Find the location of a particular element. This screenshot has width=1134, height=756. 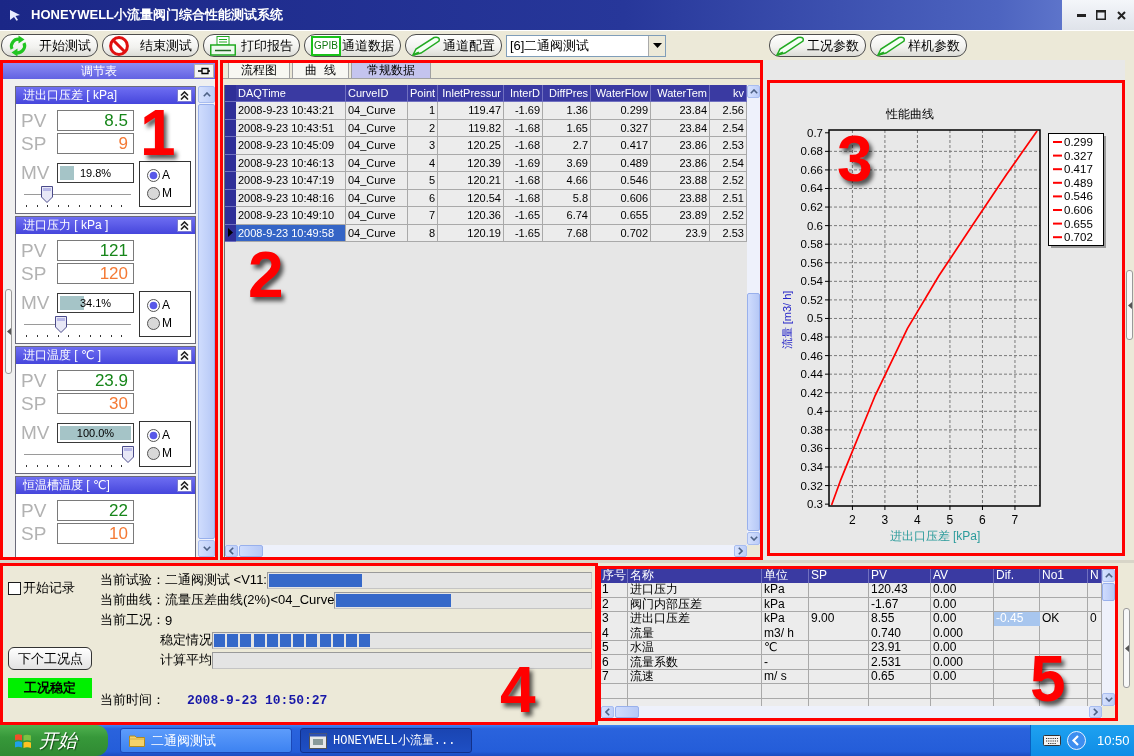

triangle-left-icon is located at coordinates (1126, 648).